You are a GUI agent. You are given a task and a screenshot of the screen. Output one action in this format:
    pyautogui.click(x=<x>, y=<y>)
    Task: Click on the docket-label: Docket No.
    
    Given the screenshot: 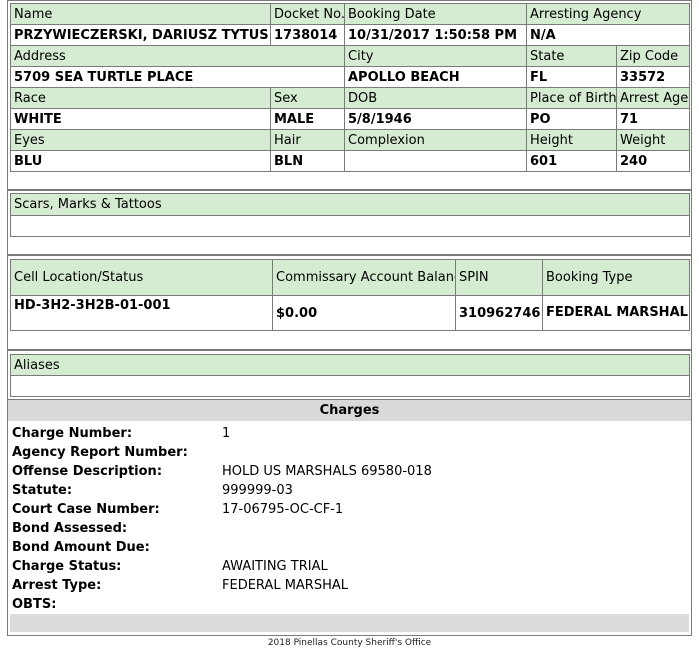 What is the action you would take?
    pyautogui.click(x=307, y=14)
    